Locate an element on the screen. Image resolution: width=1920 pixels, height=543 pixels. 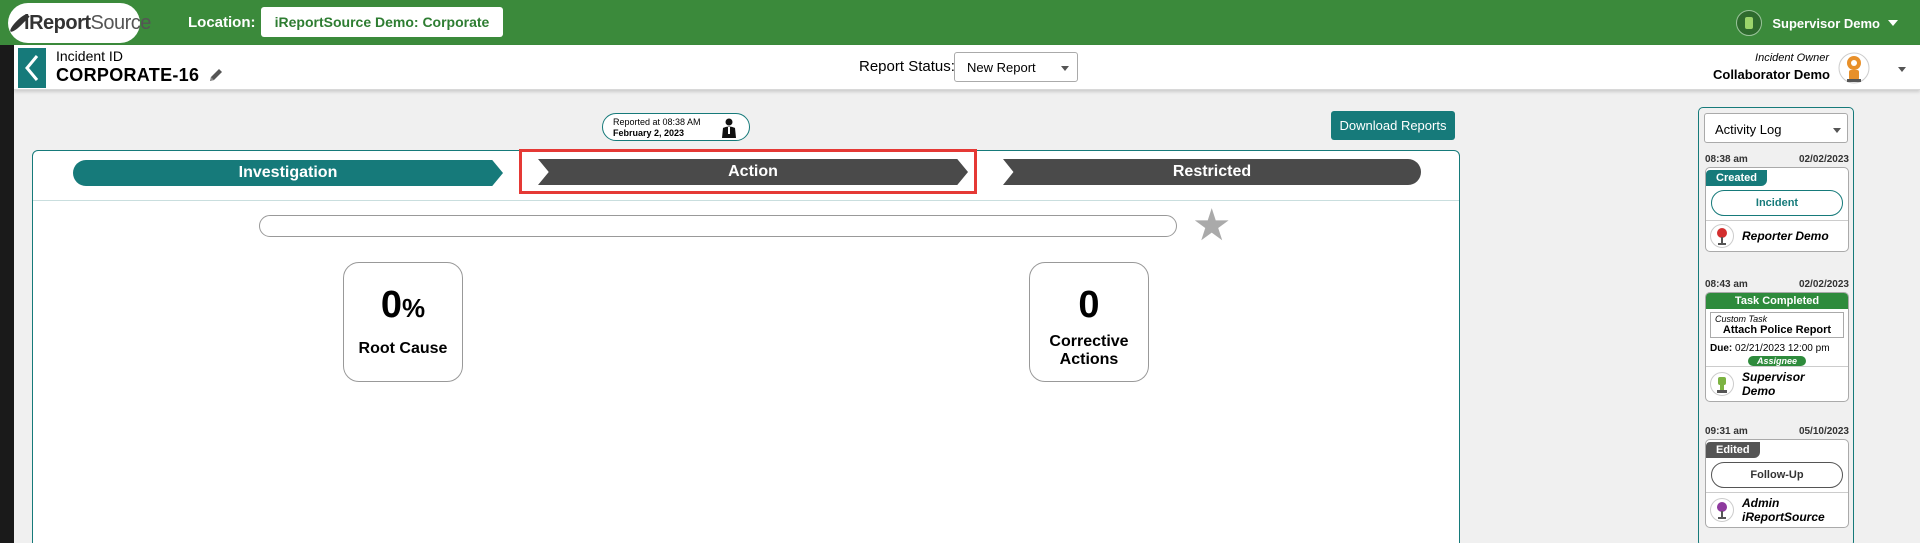
root-cause-value: 0% is located at coordinates (403, 305).